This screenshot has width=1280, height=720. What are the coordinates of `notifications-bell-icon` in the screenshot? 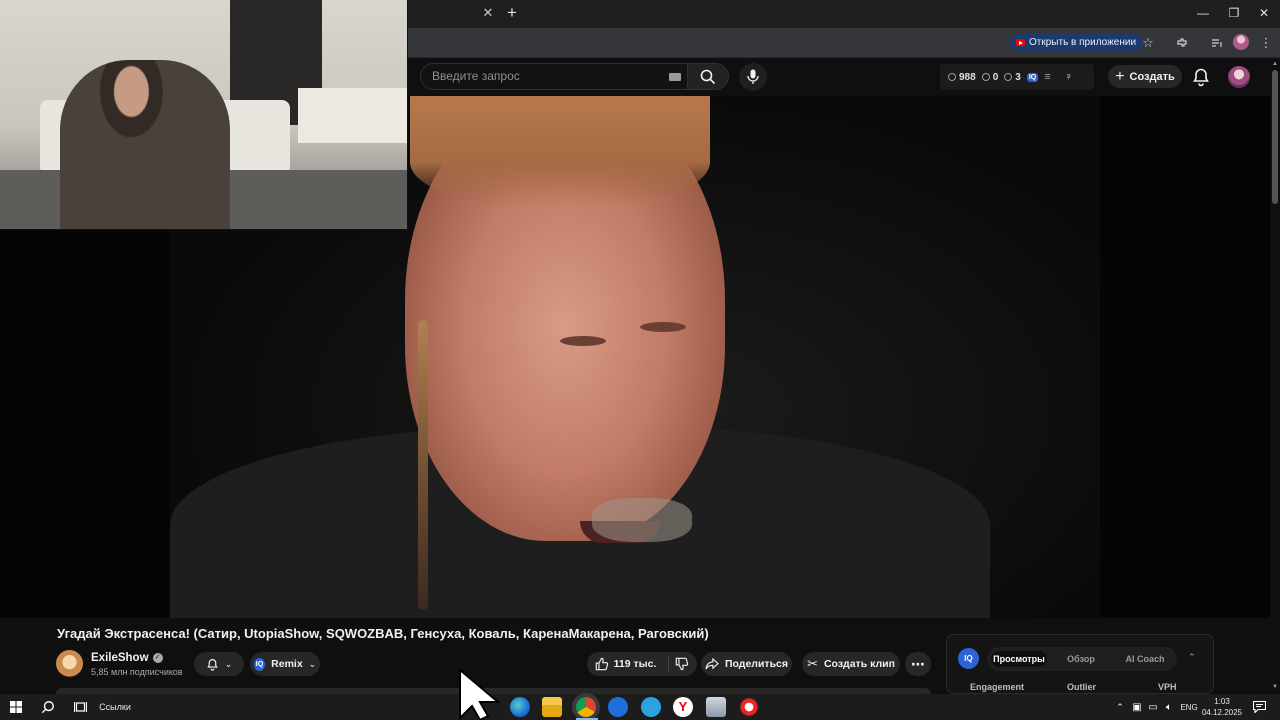 It's located at (1201, 77).